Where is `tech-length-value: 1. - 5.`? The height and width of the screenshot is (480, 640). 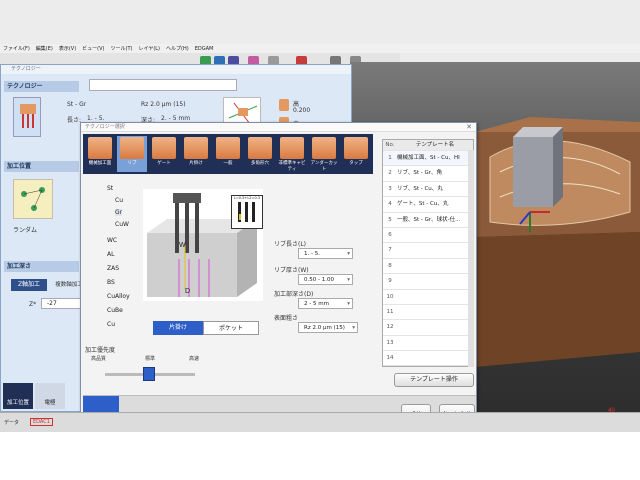
tech-length-value: 1. - 5. is located at coordinates (96, 118).